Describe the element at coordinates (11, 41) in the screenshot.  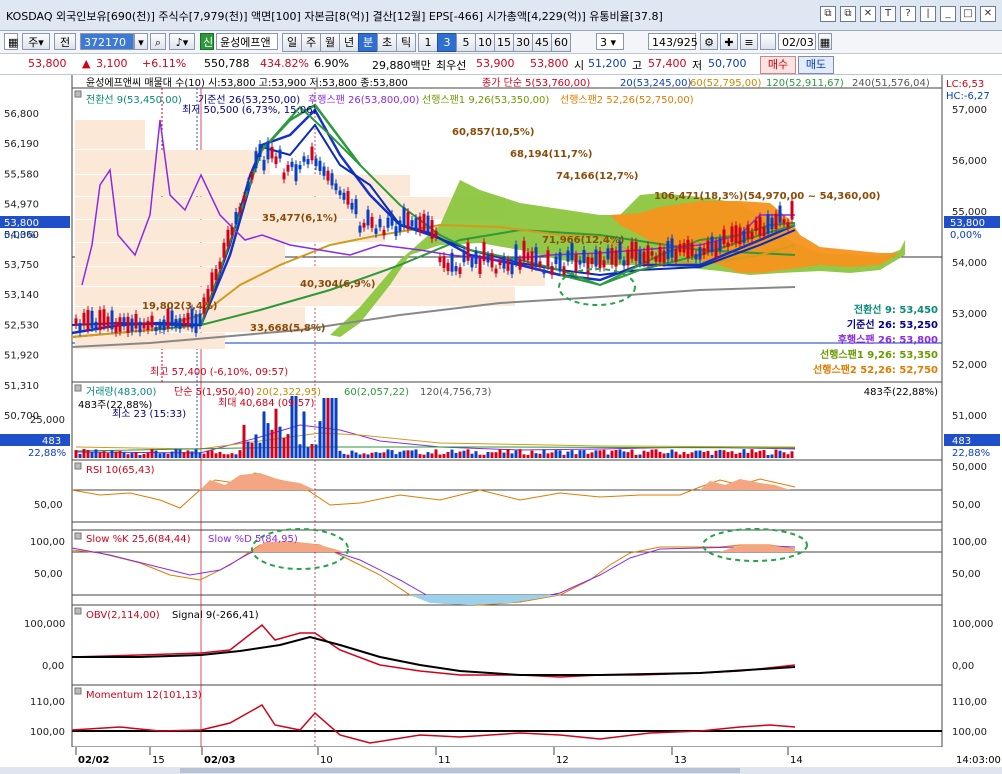
I see `layout-icon: ▦` at that location.